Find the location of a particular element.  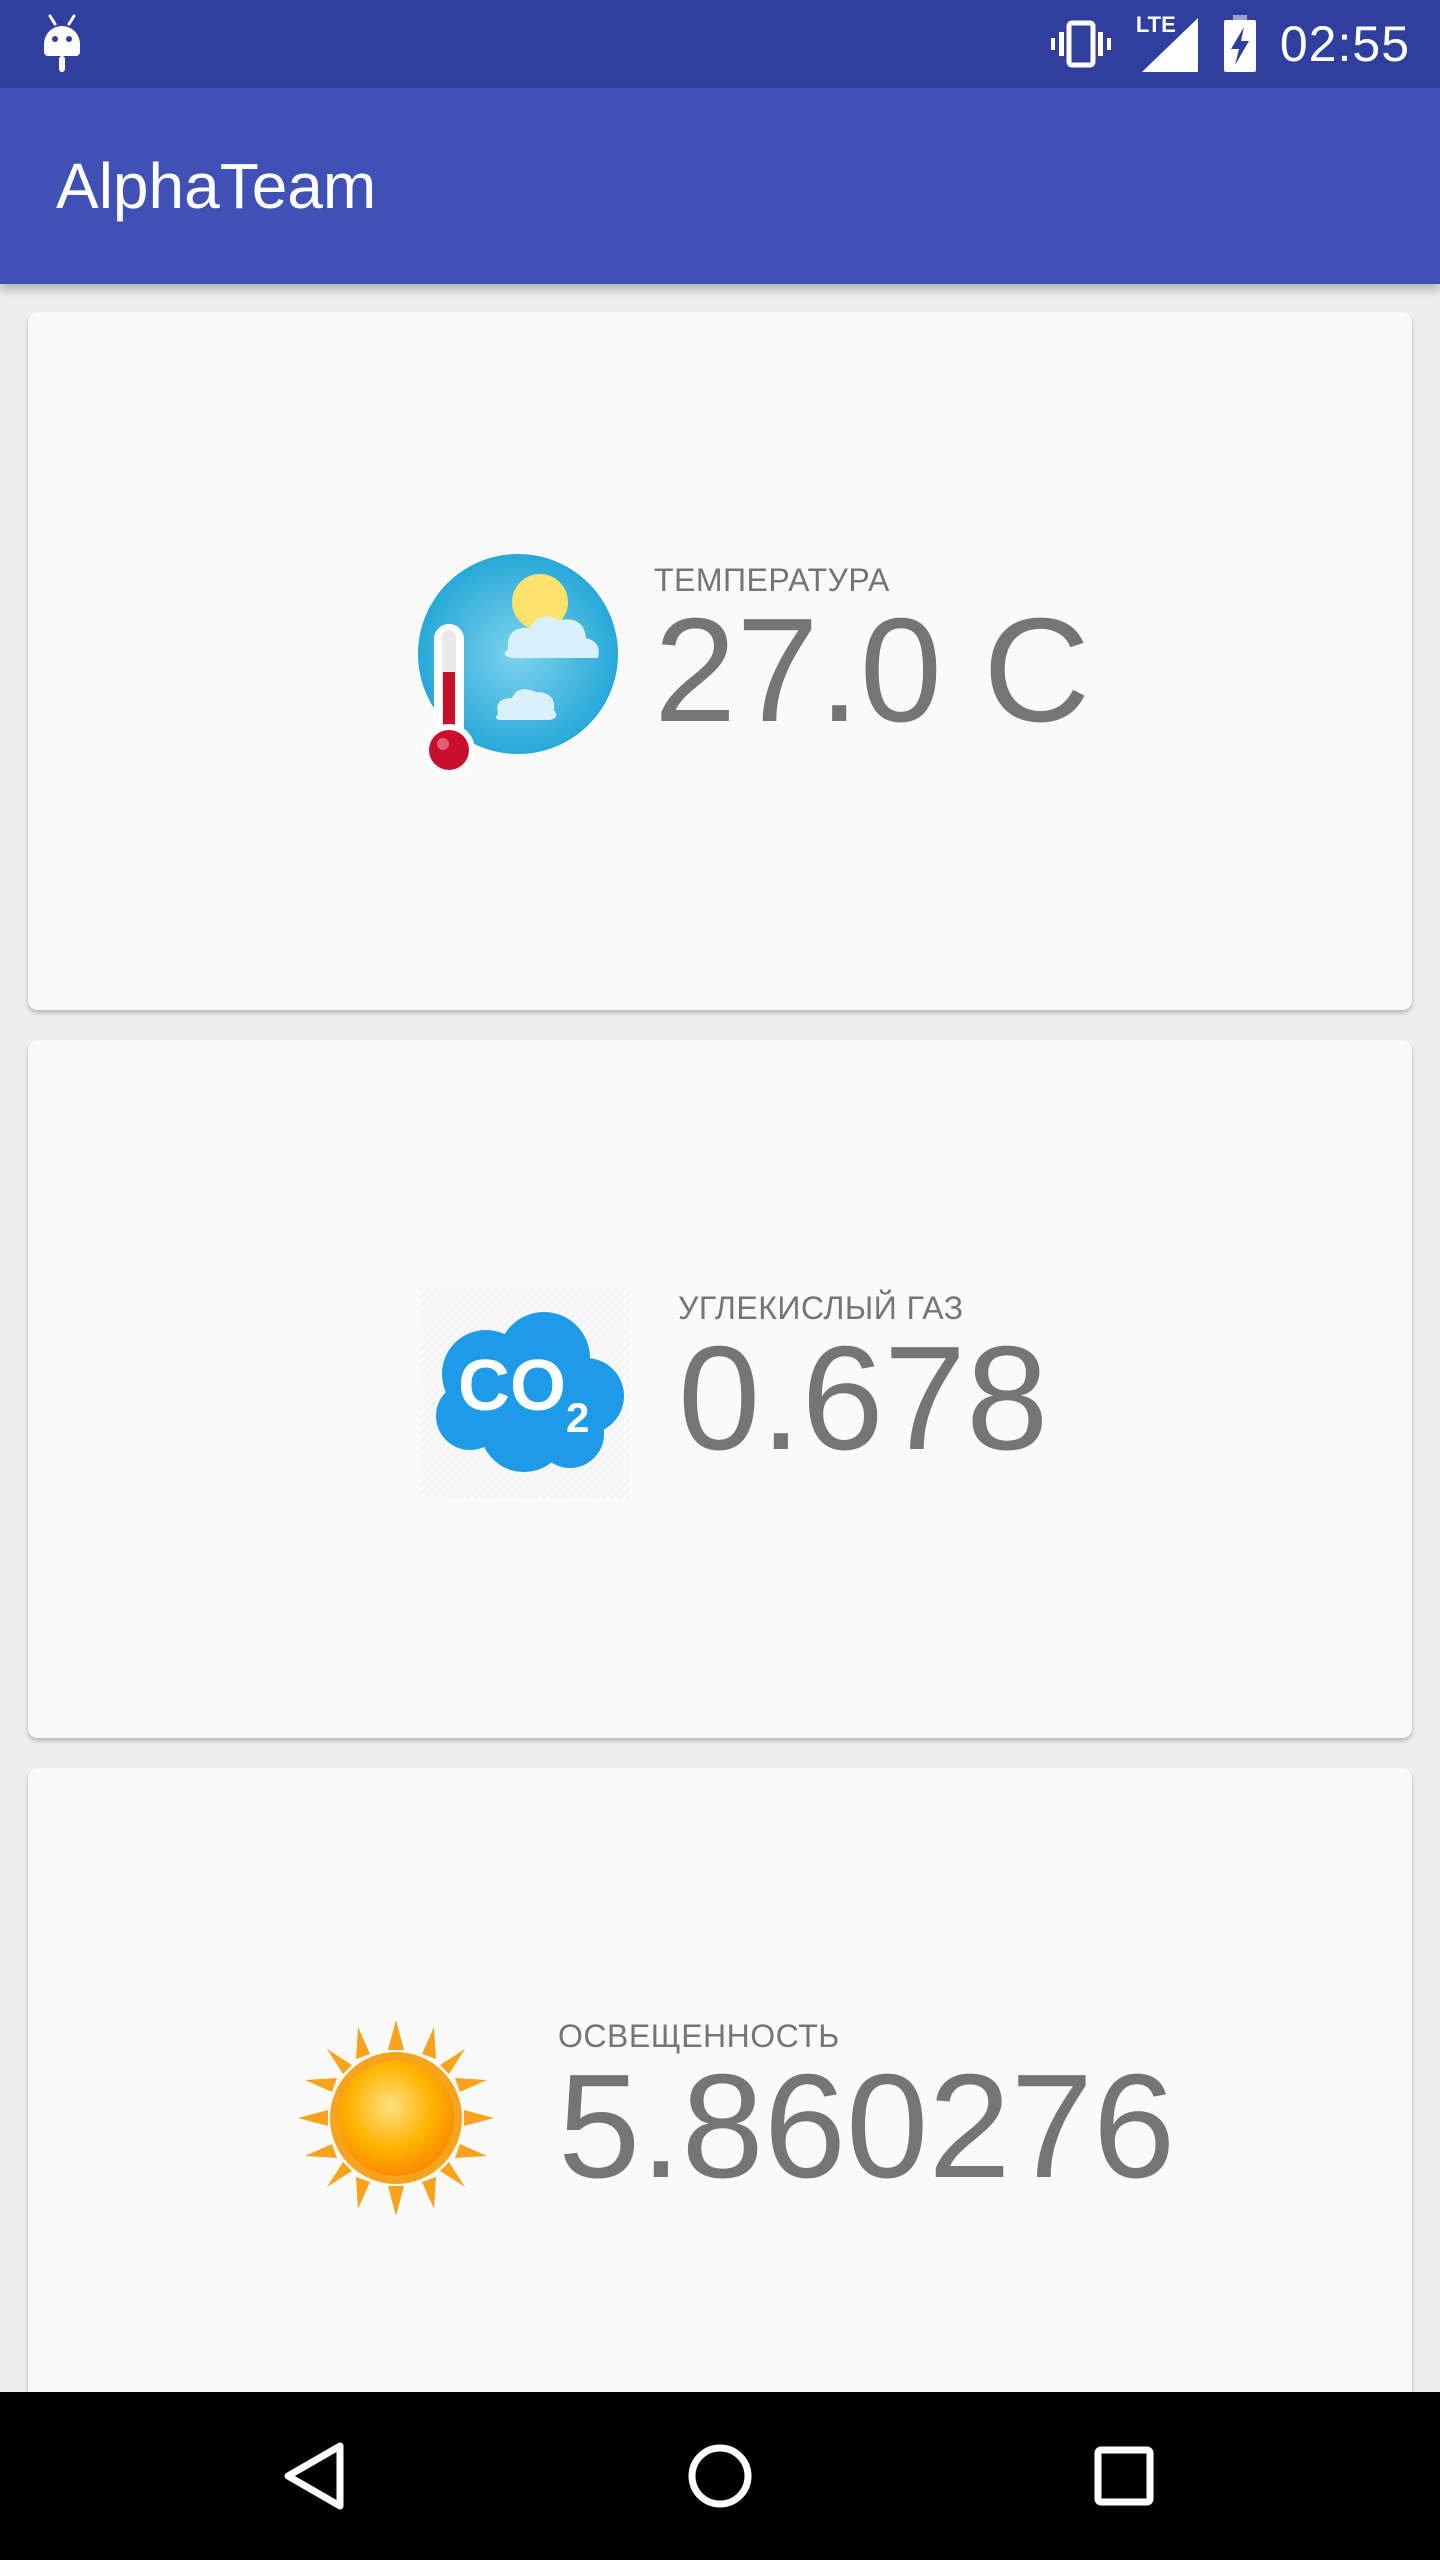

illuminance-readout: ОСВЕЩЕННОСТЬ 5.860276 is located at coordinates (866, 2109).